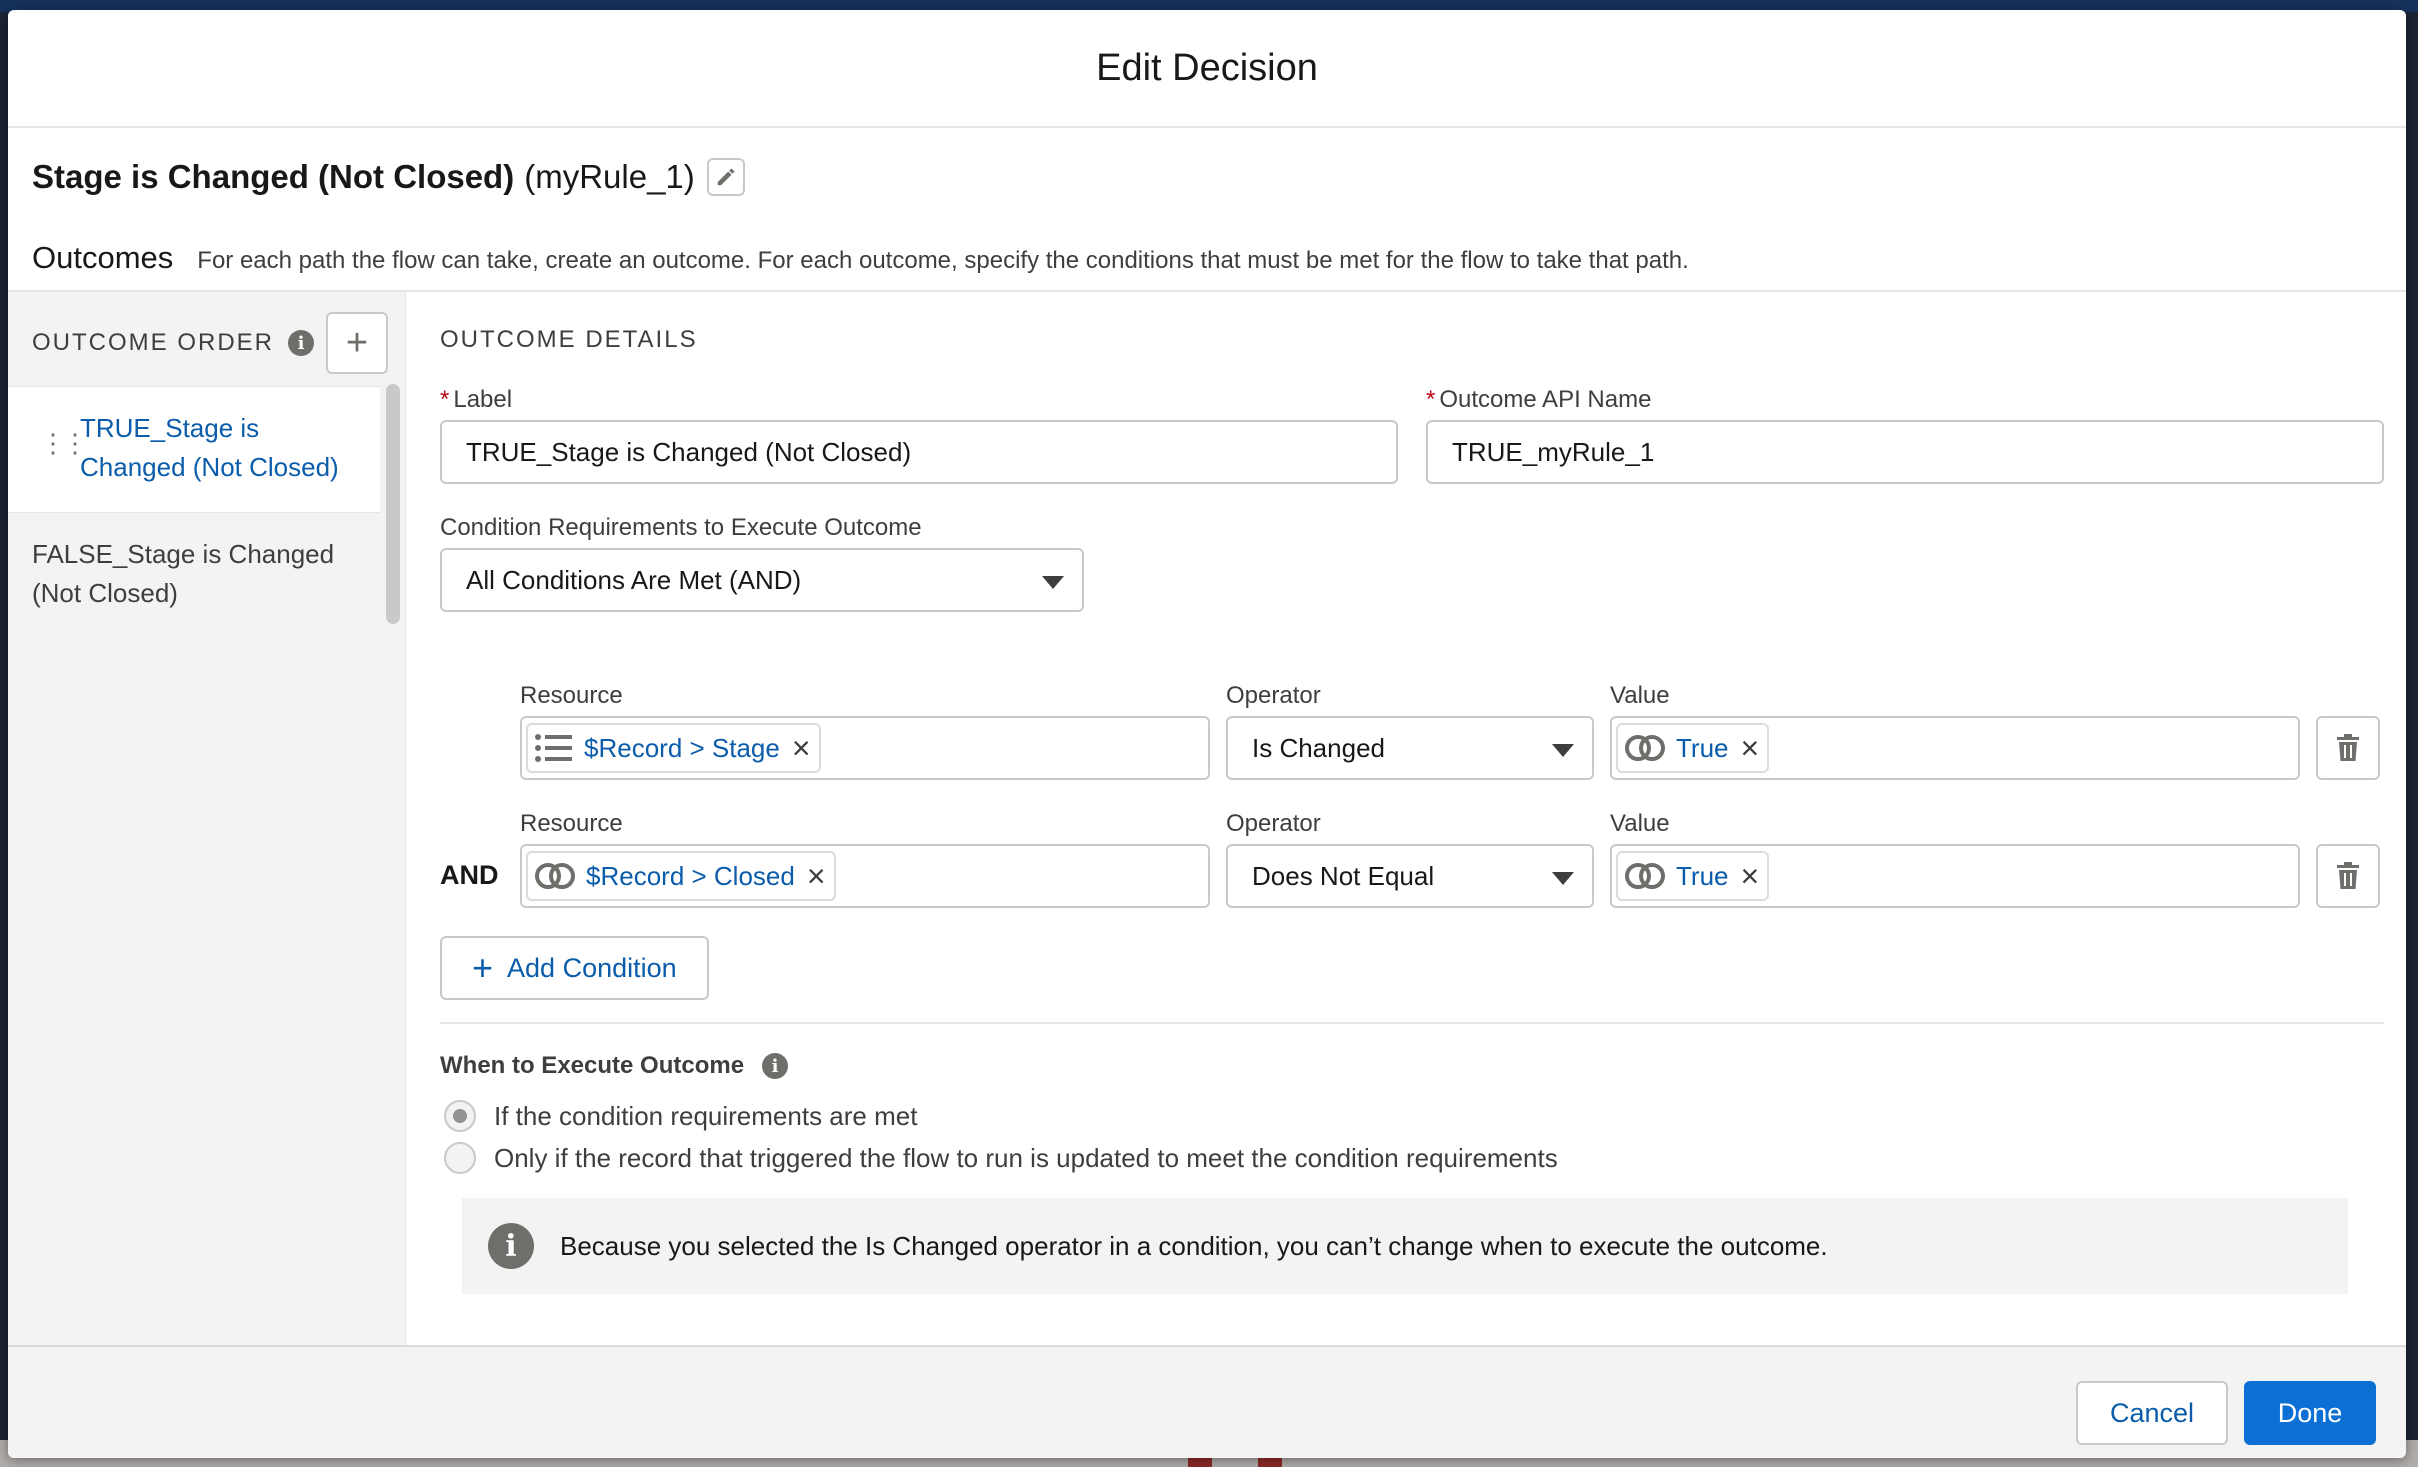  Describe the element at coordinates (865, 876) in the screenshot. I see `resource-field: $Record > Closed ×` at that location.